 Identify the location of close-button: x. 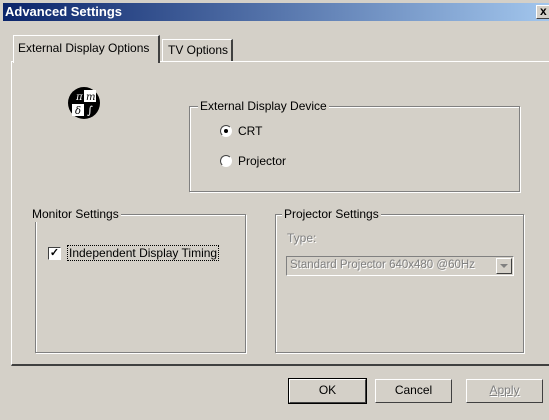
(542, 12).